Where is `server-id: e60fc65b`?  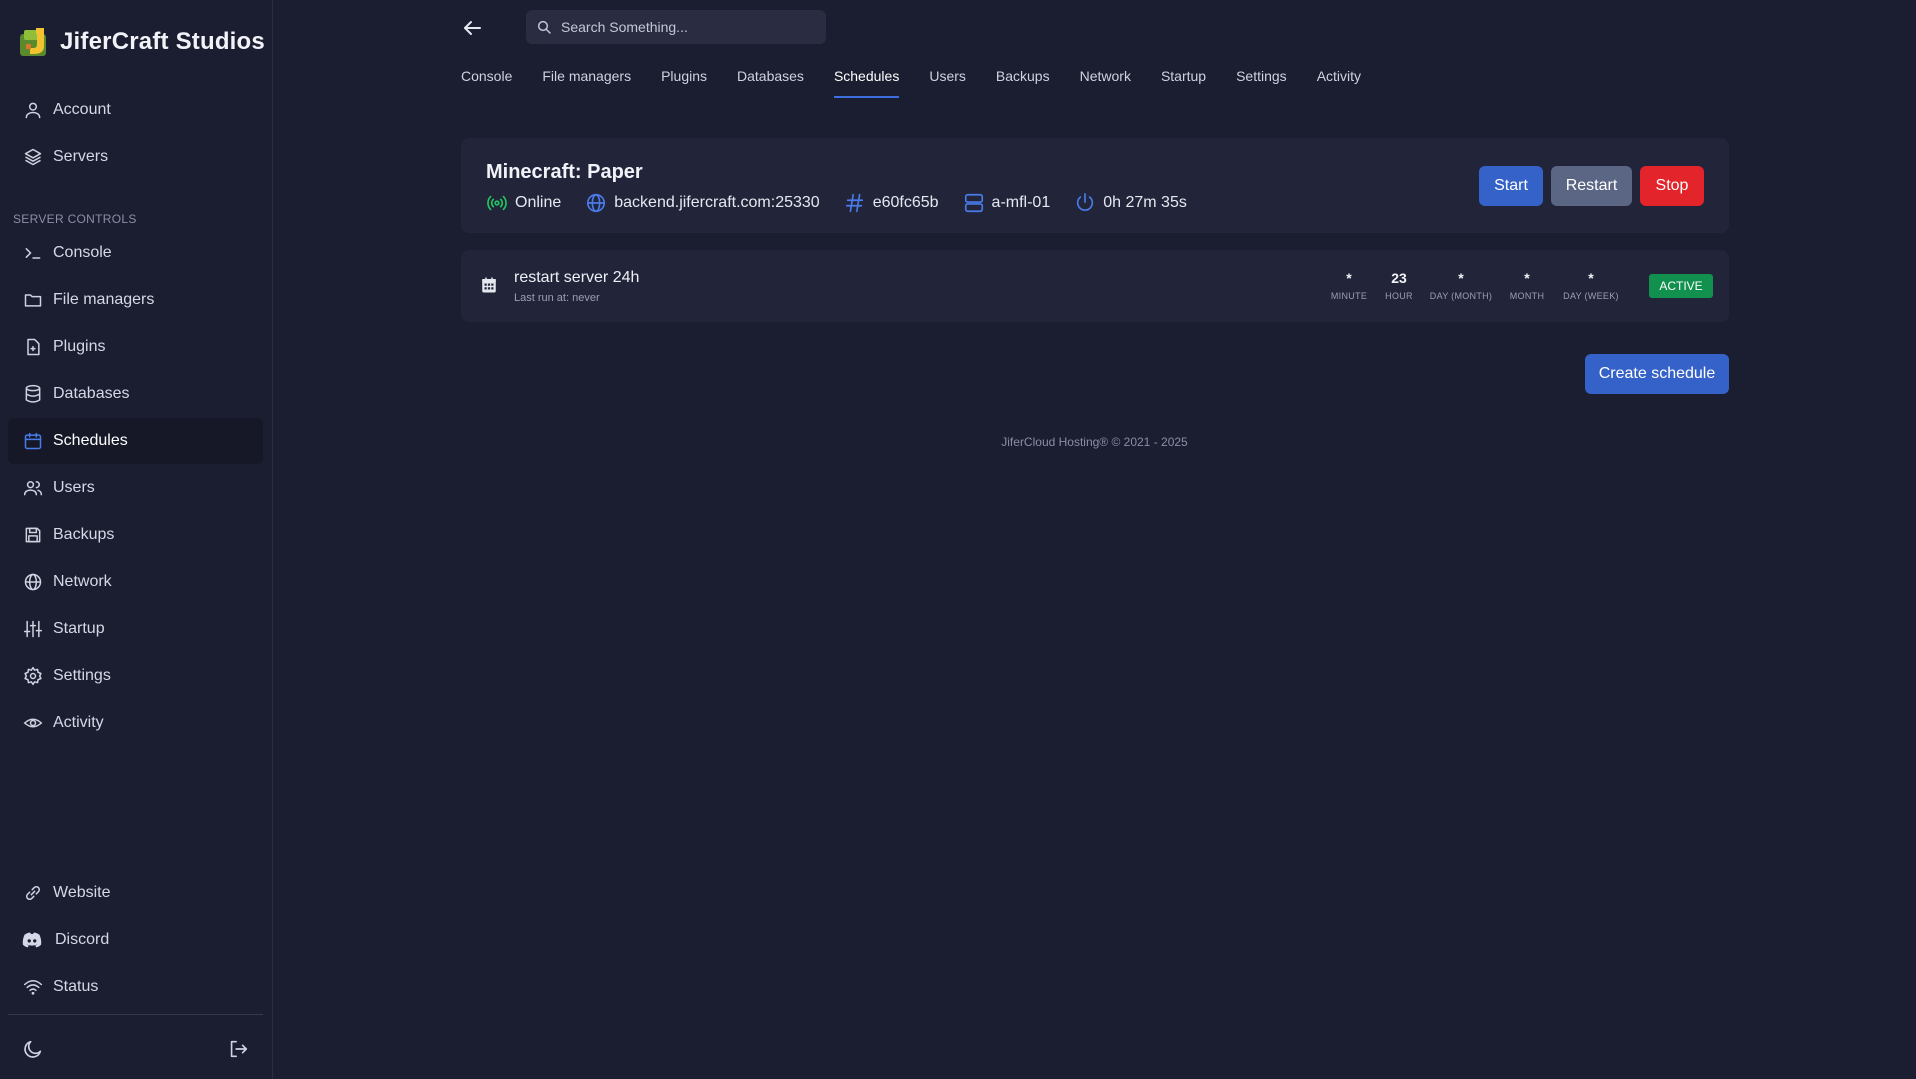 server-id: e60fc65b is located at coordinates (891, 203).